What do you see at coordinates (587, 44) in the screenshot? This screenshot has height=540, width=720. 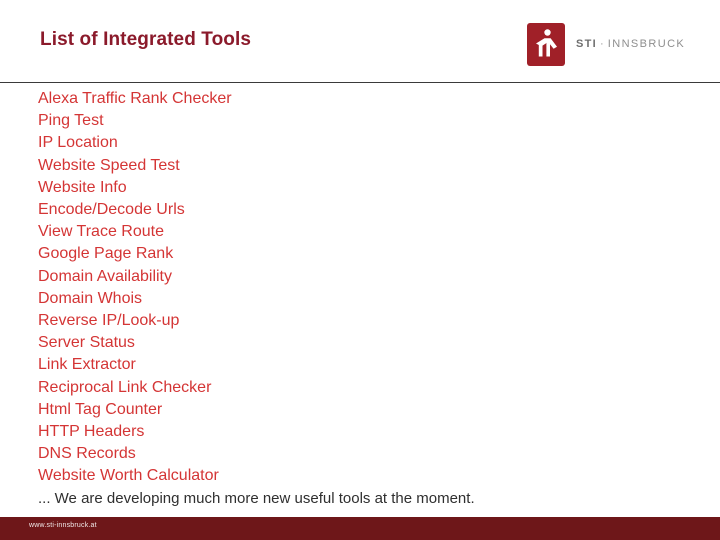 I see `logo-brand-primary: STI` at bounding box center [587, 44].